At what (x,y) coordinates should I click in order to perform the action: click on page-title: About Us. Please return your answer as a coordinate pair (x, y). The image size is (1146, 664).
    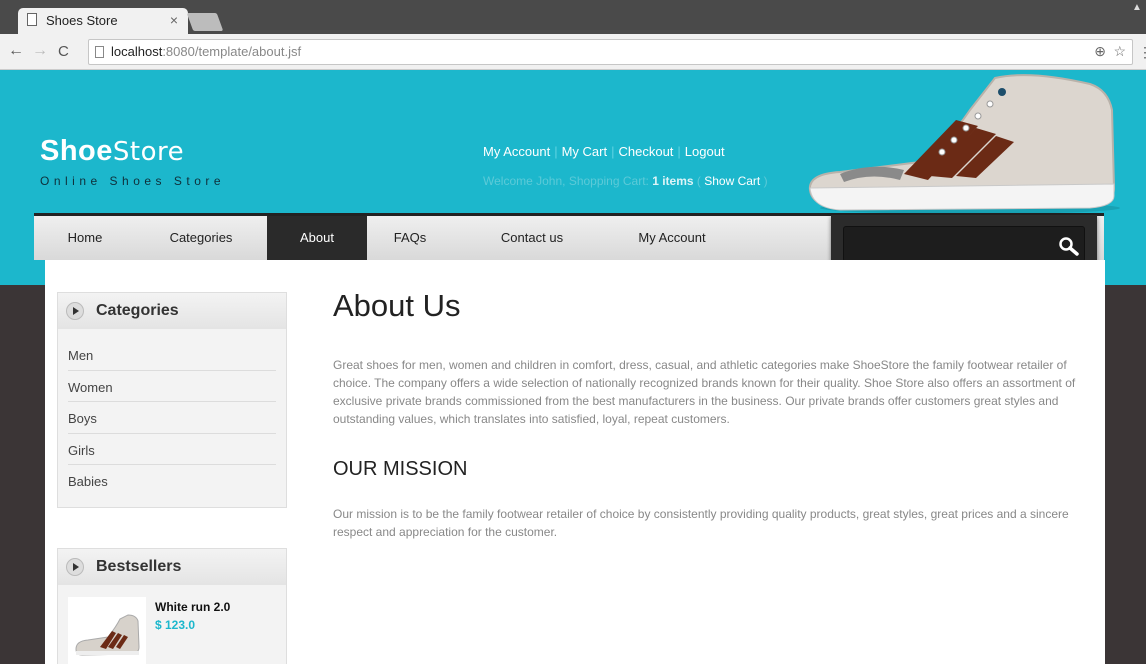
    Looking at the image, I should click on (397, 305).